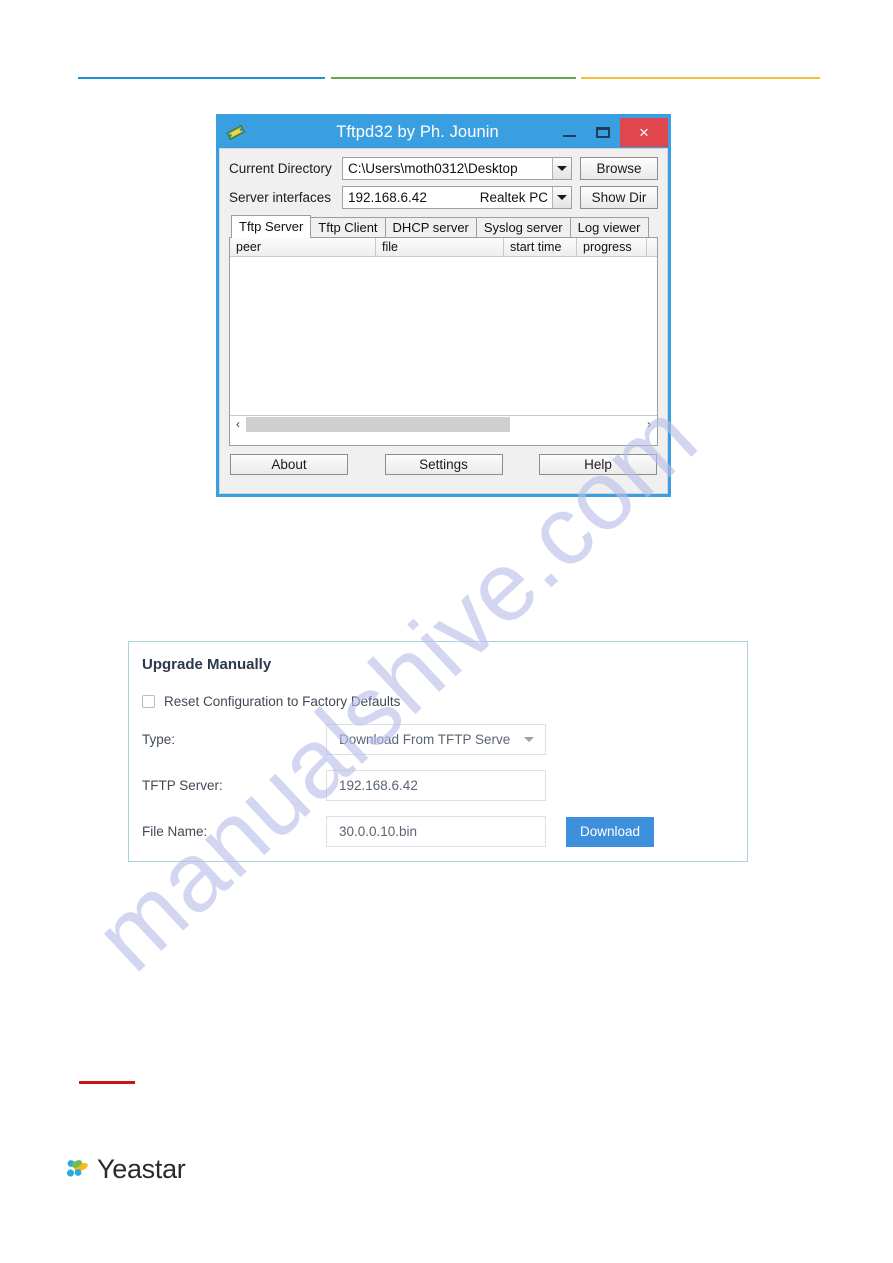  Describe the element at coordinates (236, 133) in the screenshot. I see `tftpd-icon` at that location.